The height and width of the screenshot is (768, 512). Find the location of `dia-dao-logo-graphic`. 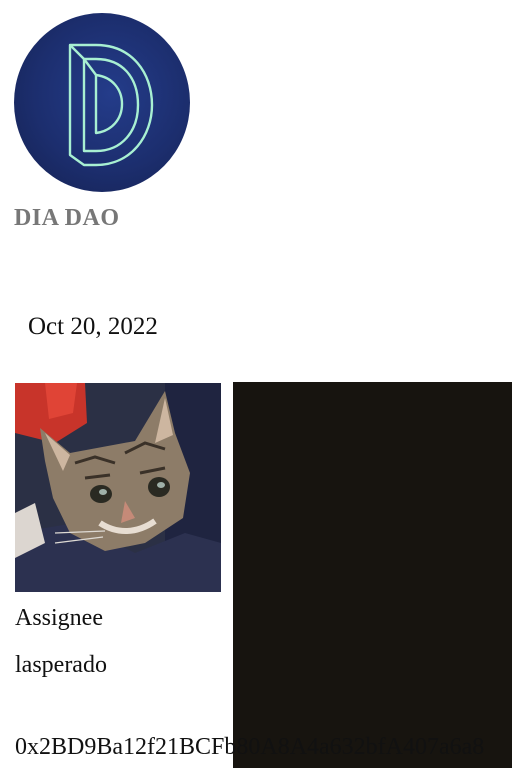

dia-dao-logo-graphic is located at coordinates (111, 105).